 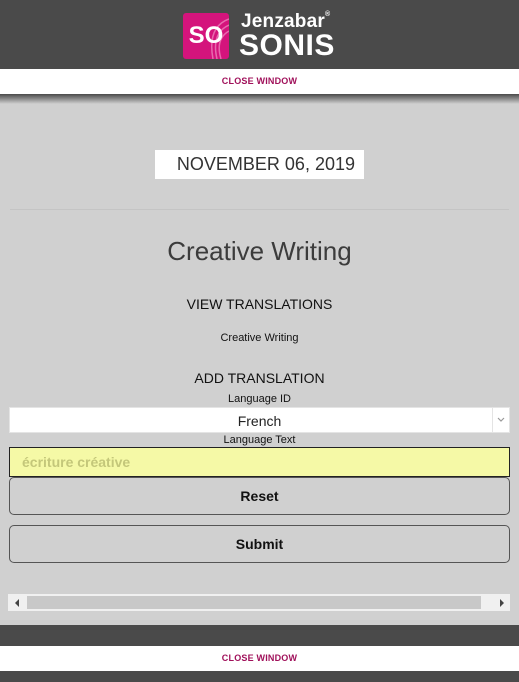 What do you see at coordinates (259, 304) in the screenshot?
I see `view-translations-heading: VIEW TRANSLATIONS` at bounding box center [259, 304].